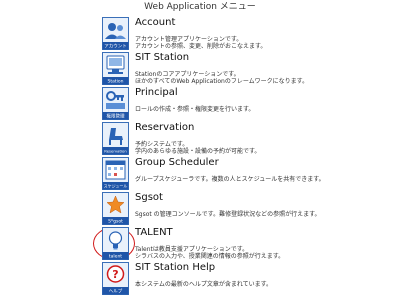  Describe the element at coordinates (189, 39) in the screenshot. I see `app-description-line: アカウント管理アプリケーションです。` at that location.